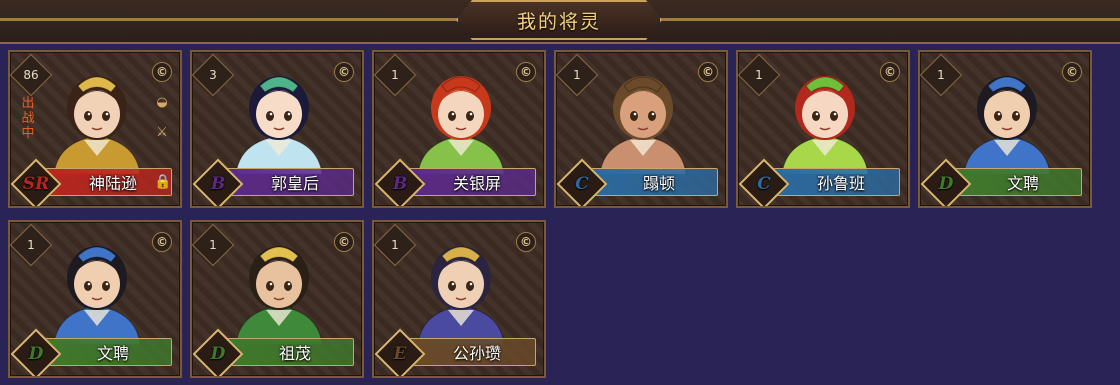 This screenshot has height=385, width=1120. What do you see at coordinates (163, 182) in the screenshot?
I see `lock-icon: 🔒` at bounding box center [163, 182].